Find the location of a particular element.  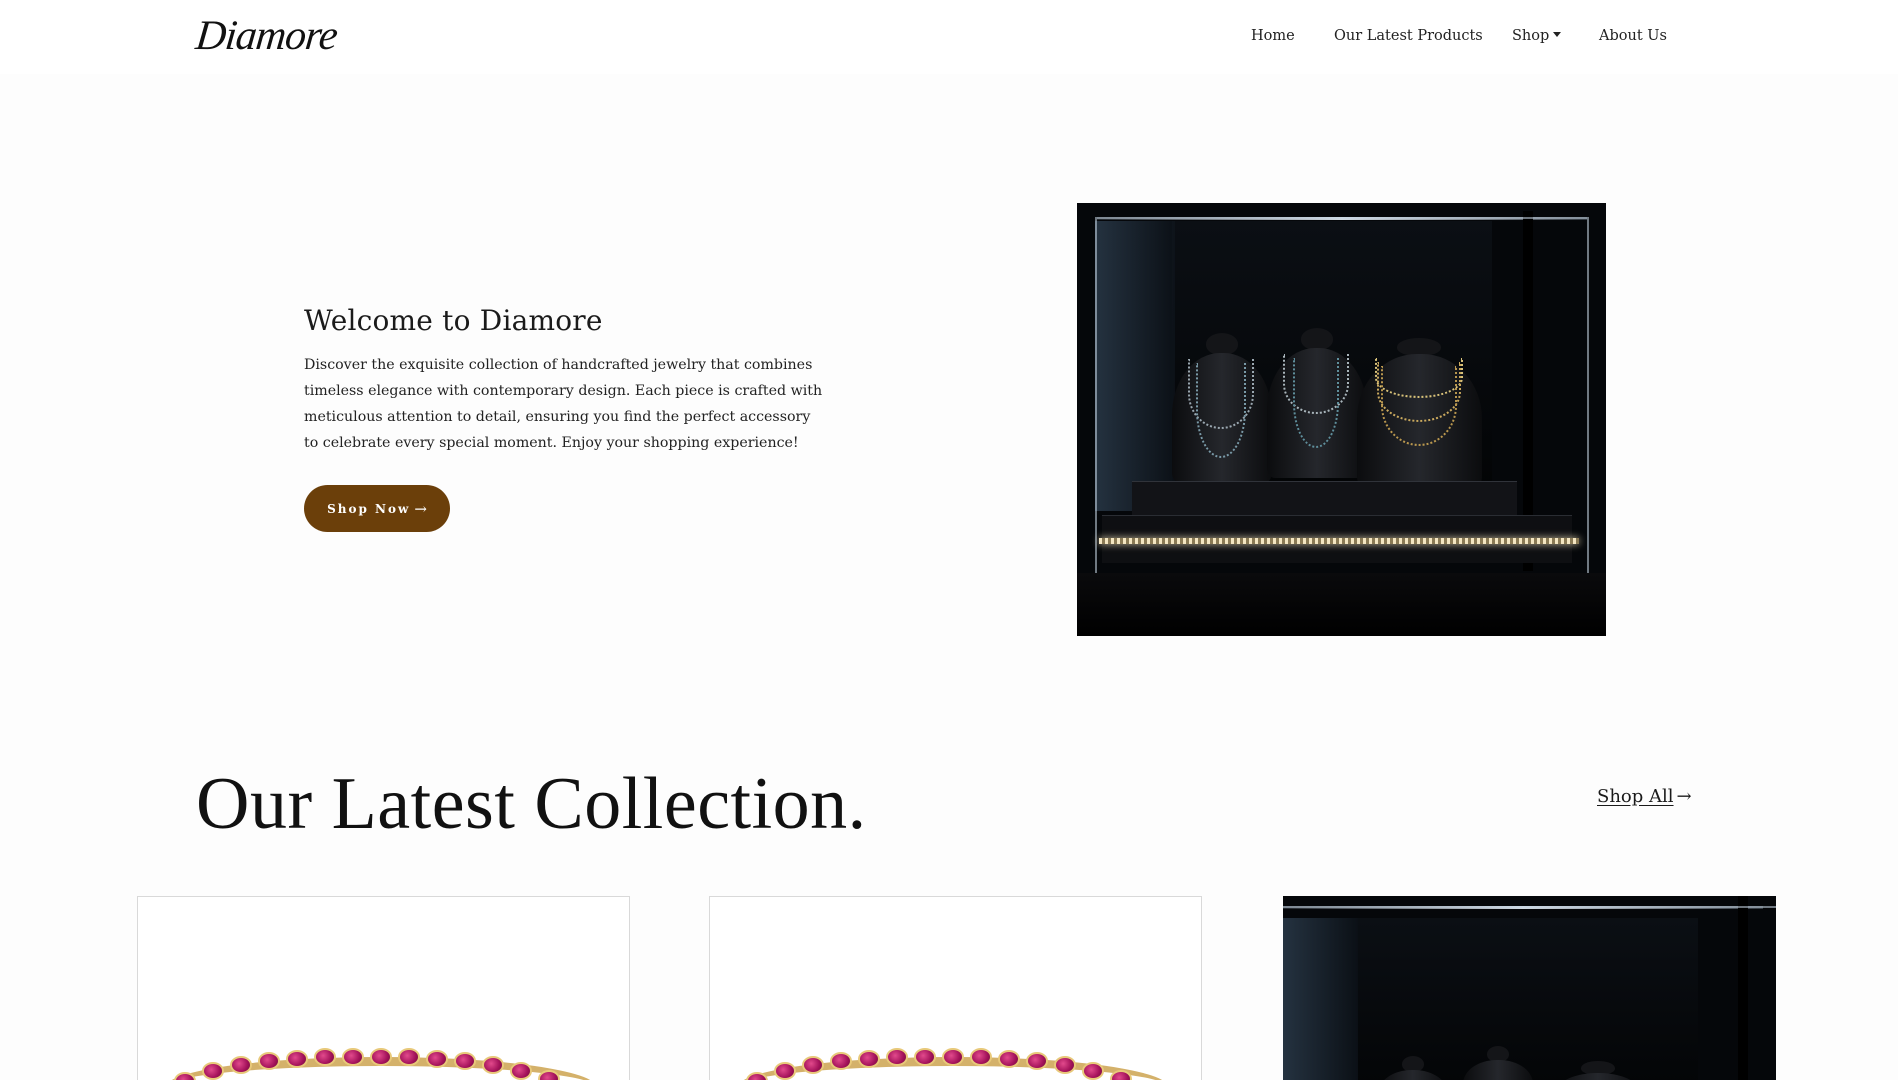

shop-all-link: Shop All → is located at coordinates (1644, 796).